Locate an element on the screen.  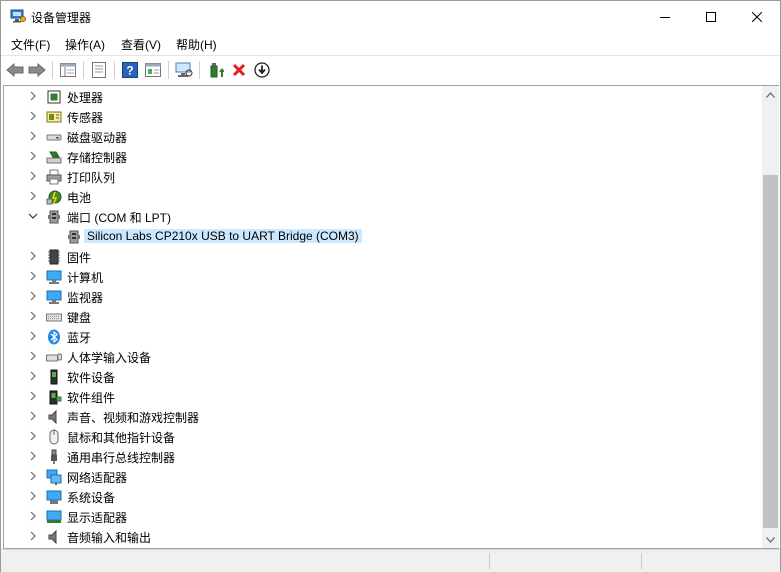
update-driver-button is located at coordinates (216, 70).